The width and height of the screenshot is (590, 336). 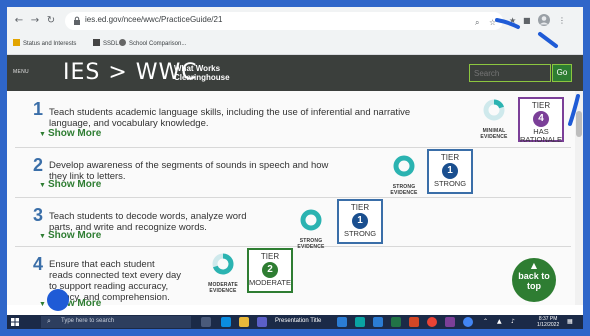 What do you see at coordinates (244, 322) in the screenshot?
I see `file-explorer-icon` at bounding box center [244, 322].